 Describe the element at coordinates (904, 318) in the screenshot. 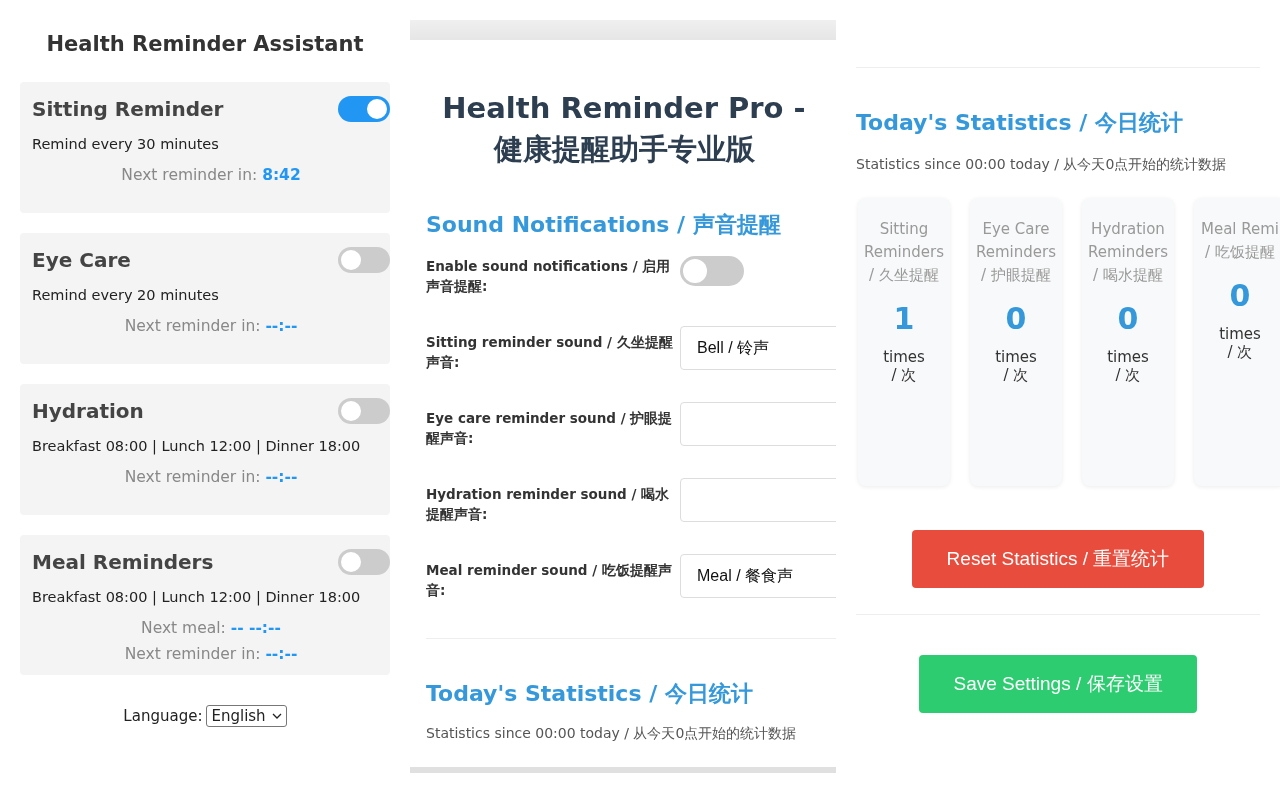

I see `stat-count: 1` at that location.